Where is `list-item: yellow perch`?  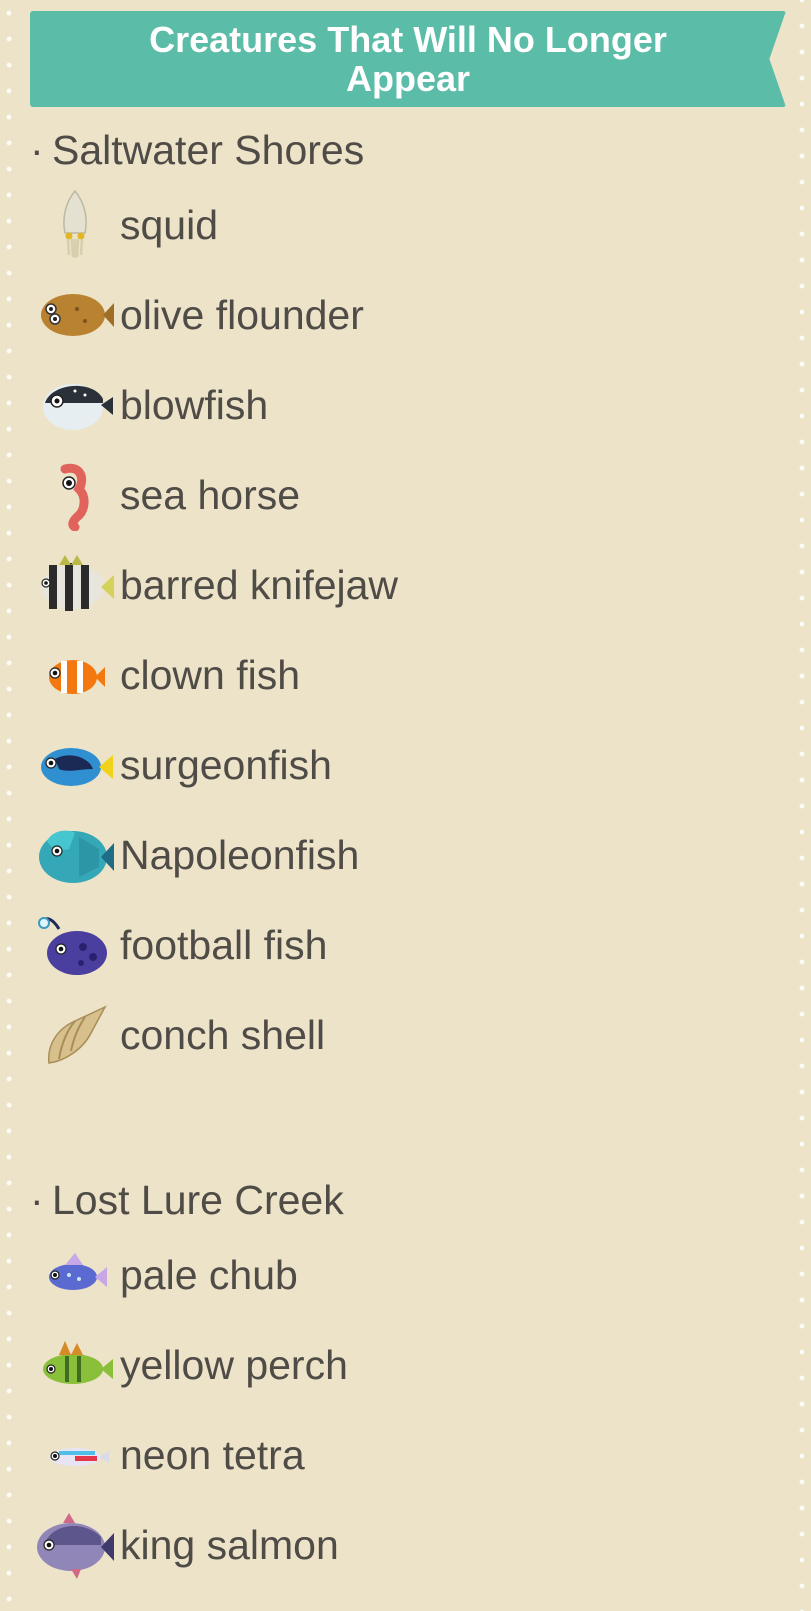
list-item: yellow perch is located at coordinates (400, 1365).